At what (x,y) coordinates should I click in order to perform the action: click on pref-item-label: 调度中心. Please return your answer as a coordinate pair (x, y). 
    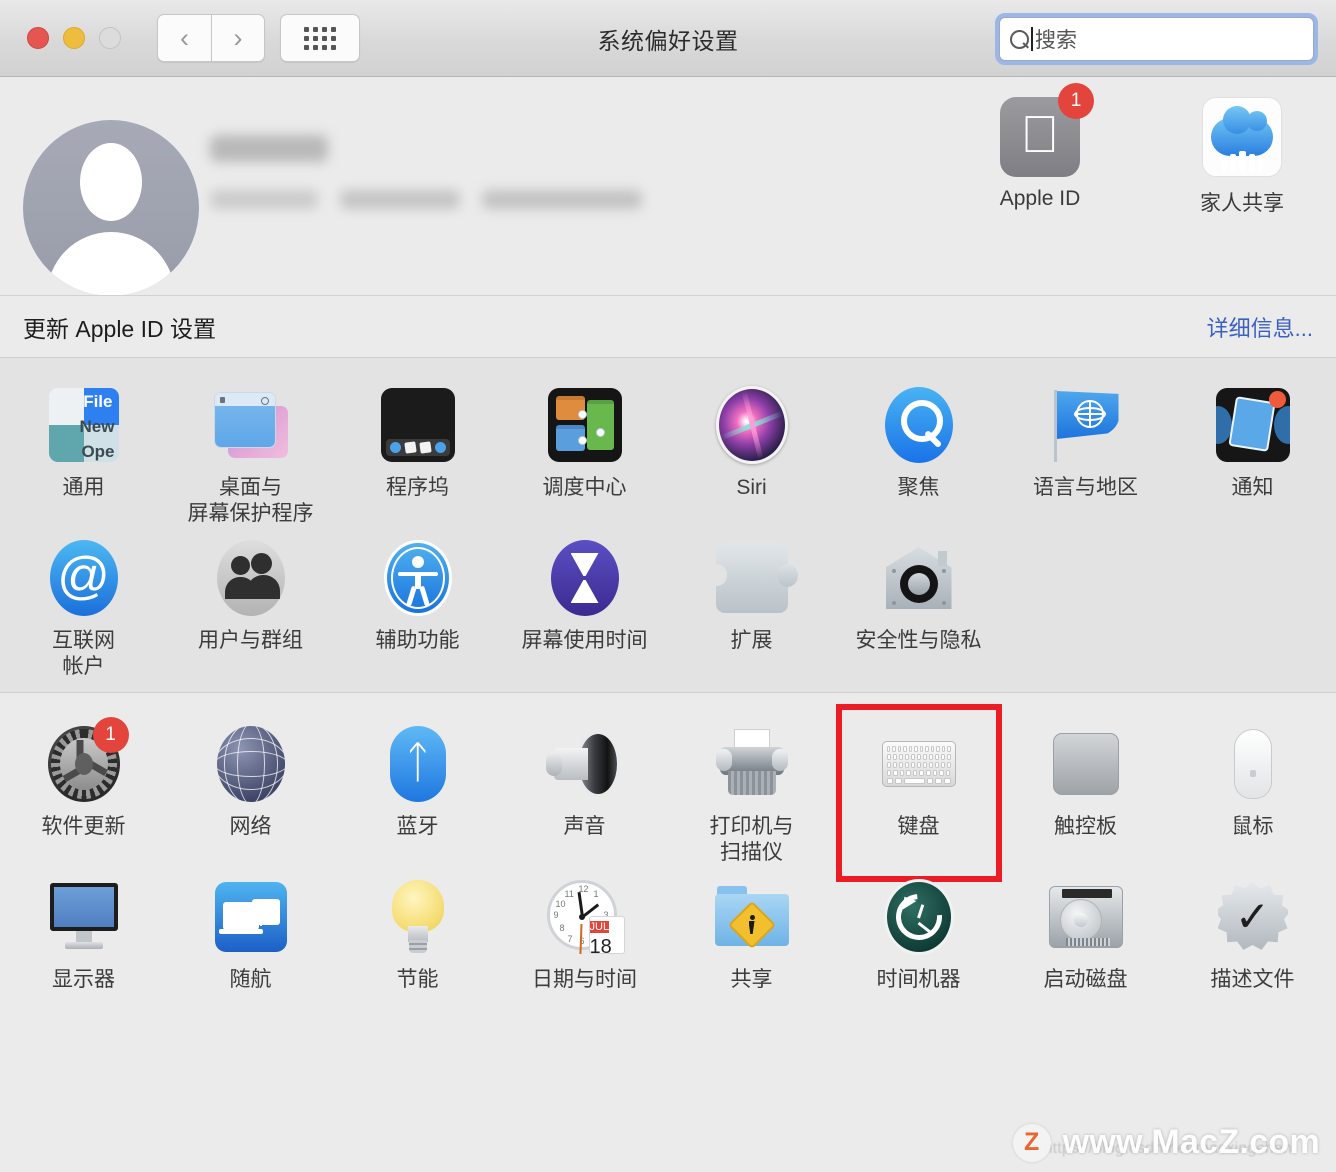
    Looking at the image, I should click on (584, 487).